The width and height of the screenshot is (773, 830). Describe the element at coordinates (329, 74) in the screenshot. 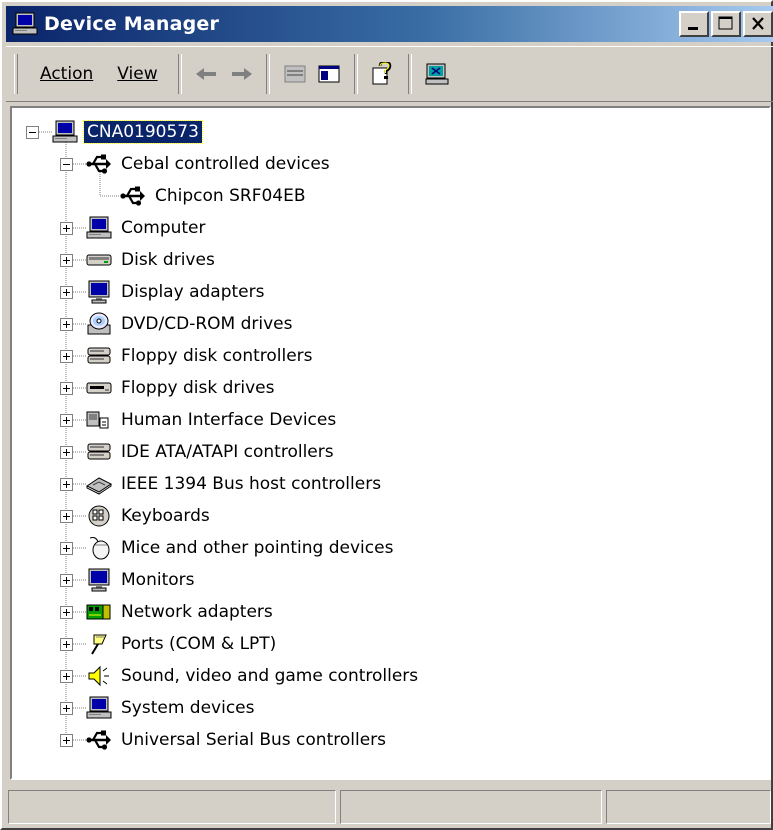

I see `show-hide-tree-button` at that location.